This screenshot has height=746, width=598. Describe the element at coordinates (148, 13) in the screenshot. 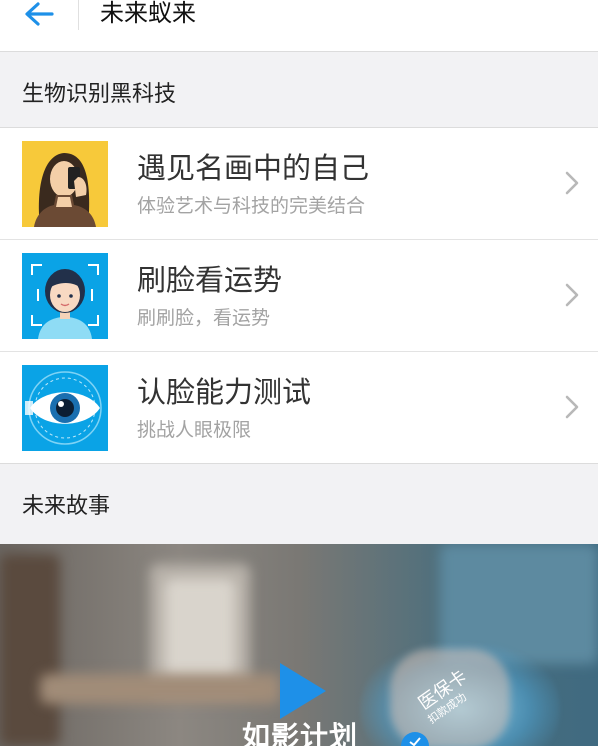

I see `page-title: 未来蚁来` at that location.